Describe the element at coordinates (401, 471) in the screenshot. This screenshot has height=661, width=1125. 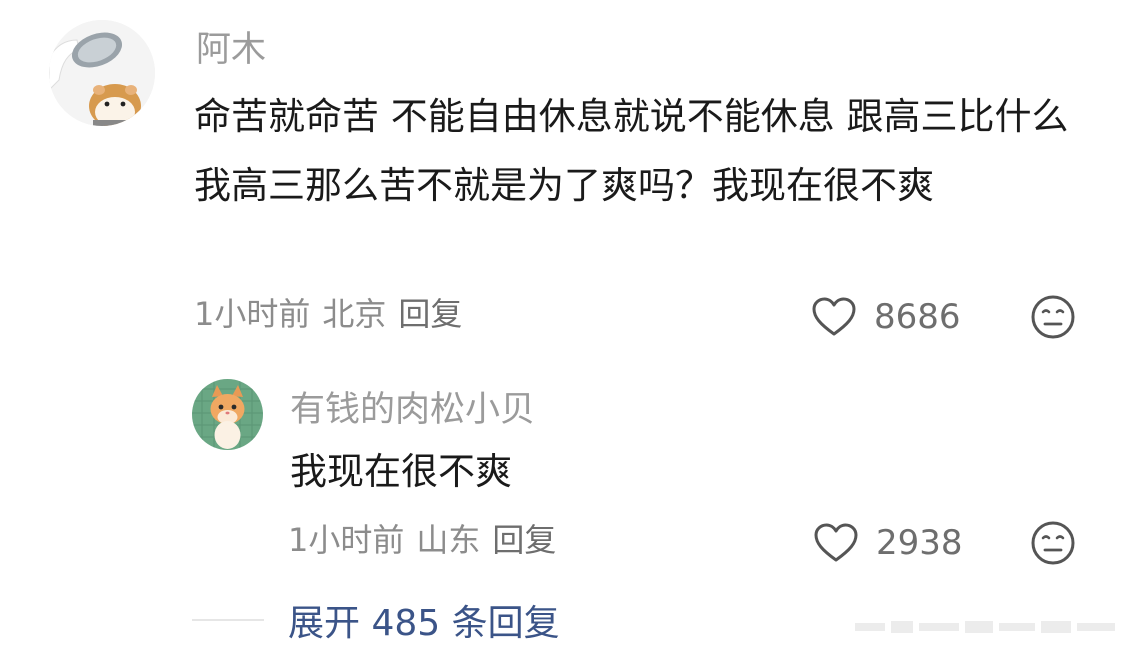
I see `reply-text: 我现在很不爽` at that location.